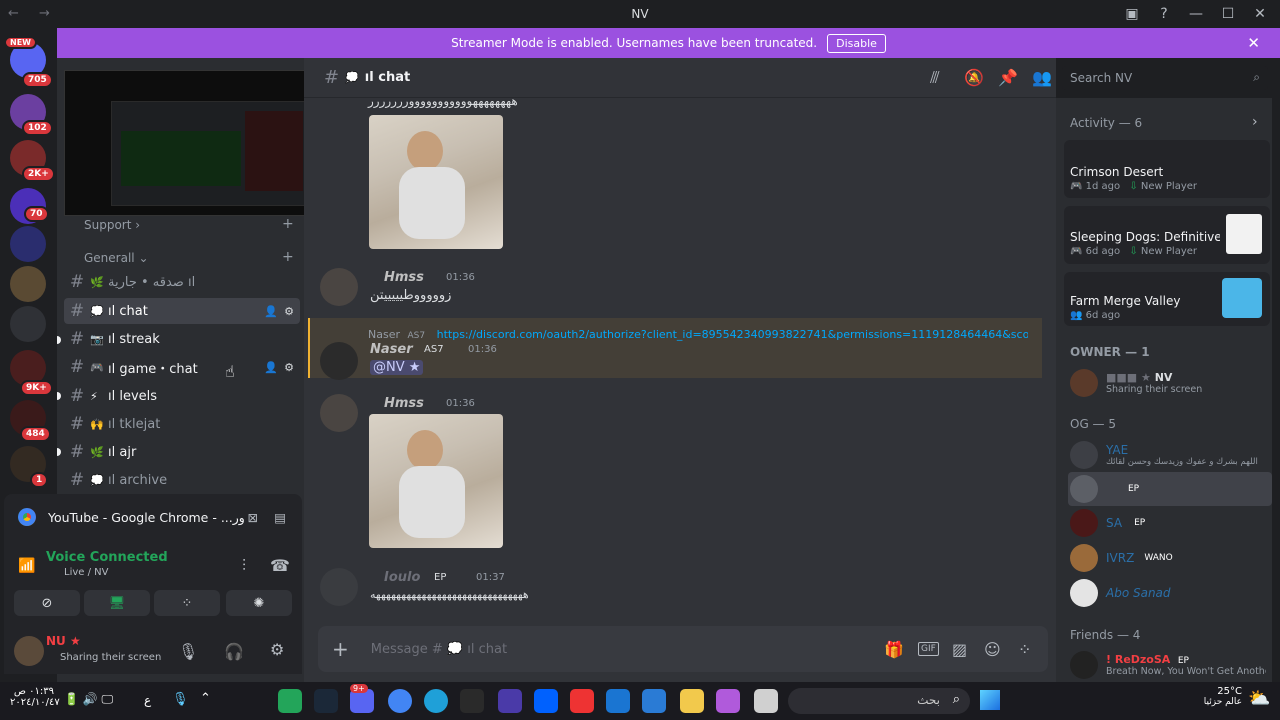  Describe the element at coordinates (107, 557) in the screenshot. I see `voice-status: Voice Connected` at that location.